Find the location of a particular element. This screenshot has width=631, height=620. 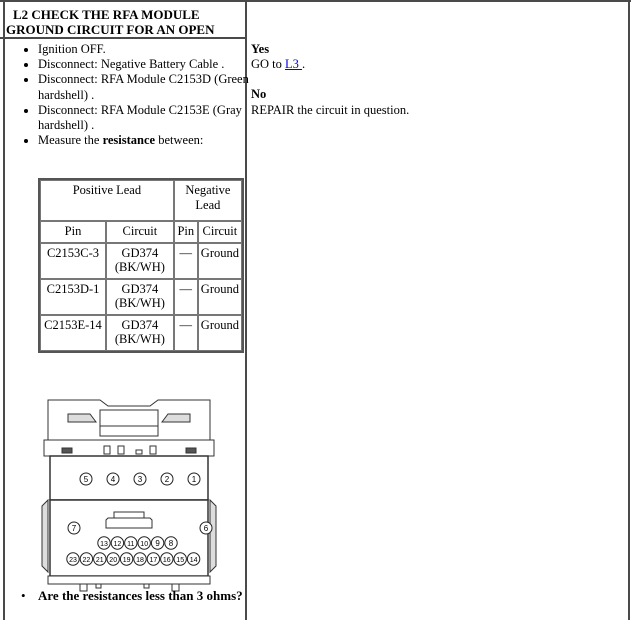

instruction-item: Measure the resistance between: is located at coordinates (150, 140).